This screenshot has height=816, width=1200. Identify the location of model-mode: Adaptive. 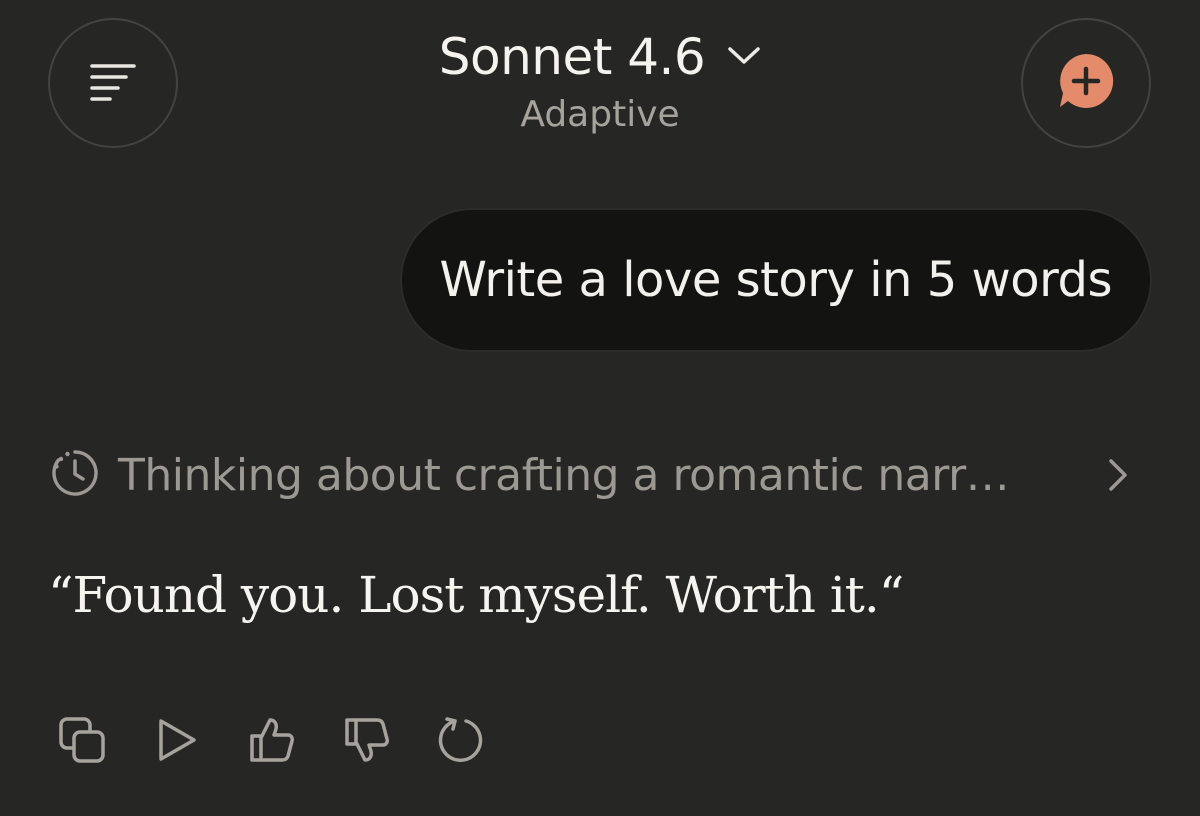
(600, 114).